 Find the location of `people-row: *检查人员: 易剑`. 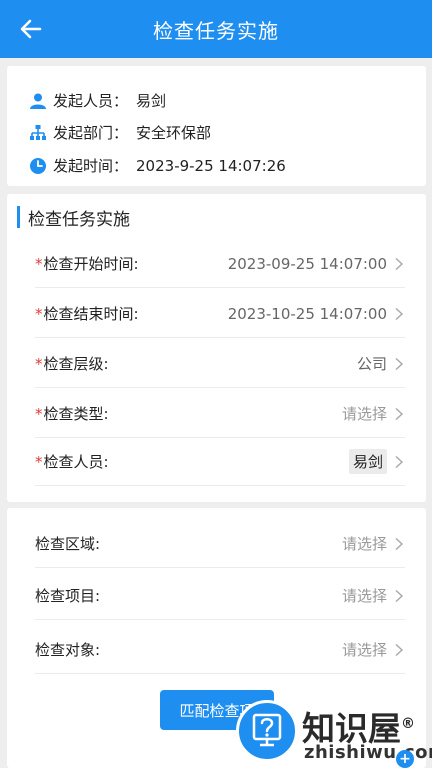

people-row: *检查人员: 易剑 is located at coordinates (220, 462).